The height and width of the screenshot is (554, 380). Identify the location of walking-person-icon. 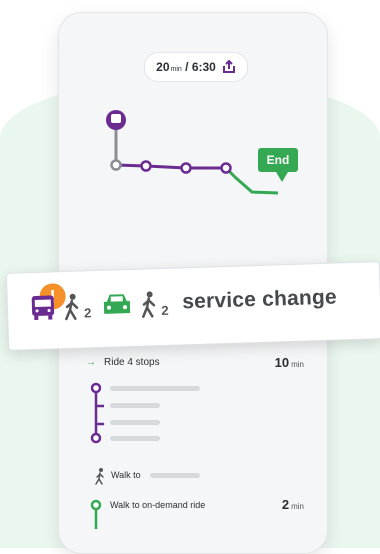
(99, 476).